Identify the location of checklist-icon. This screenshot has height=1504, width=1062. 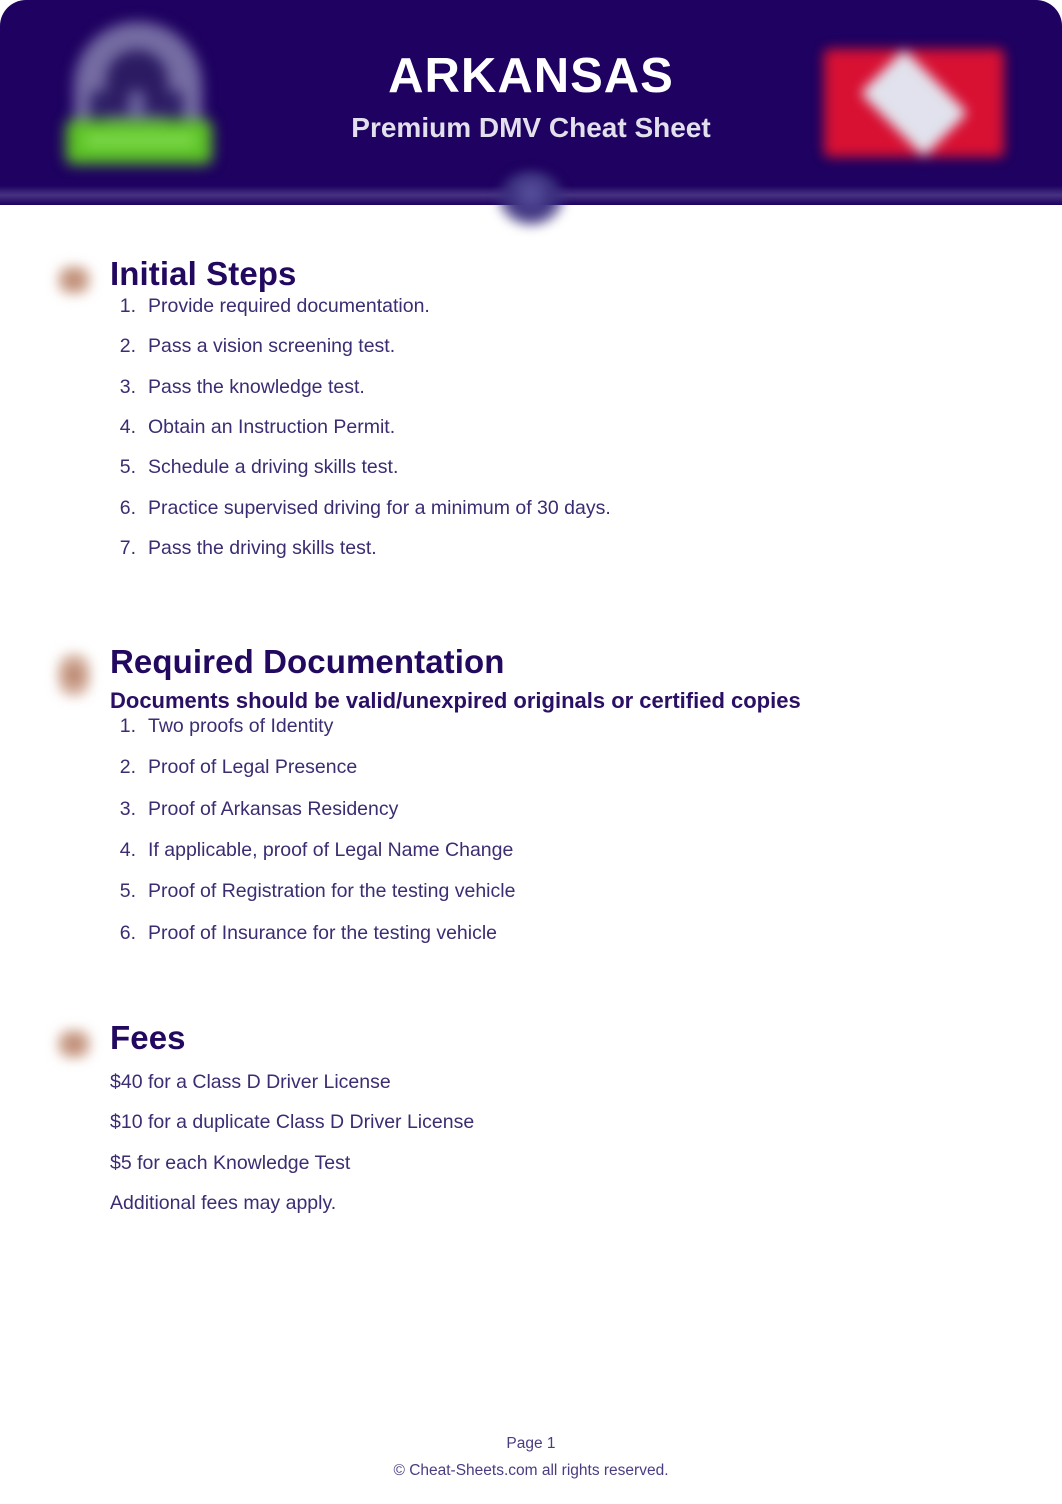
(74, 280).